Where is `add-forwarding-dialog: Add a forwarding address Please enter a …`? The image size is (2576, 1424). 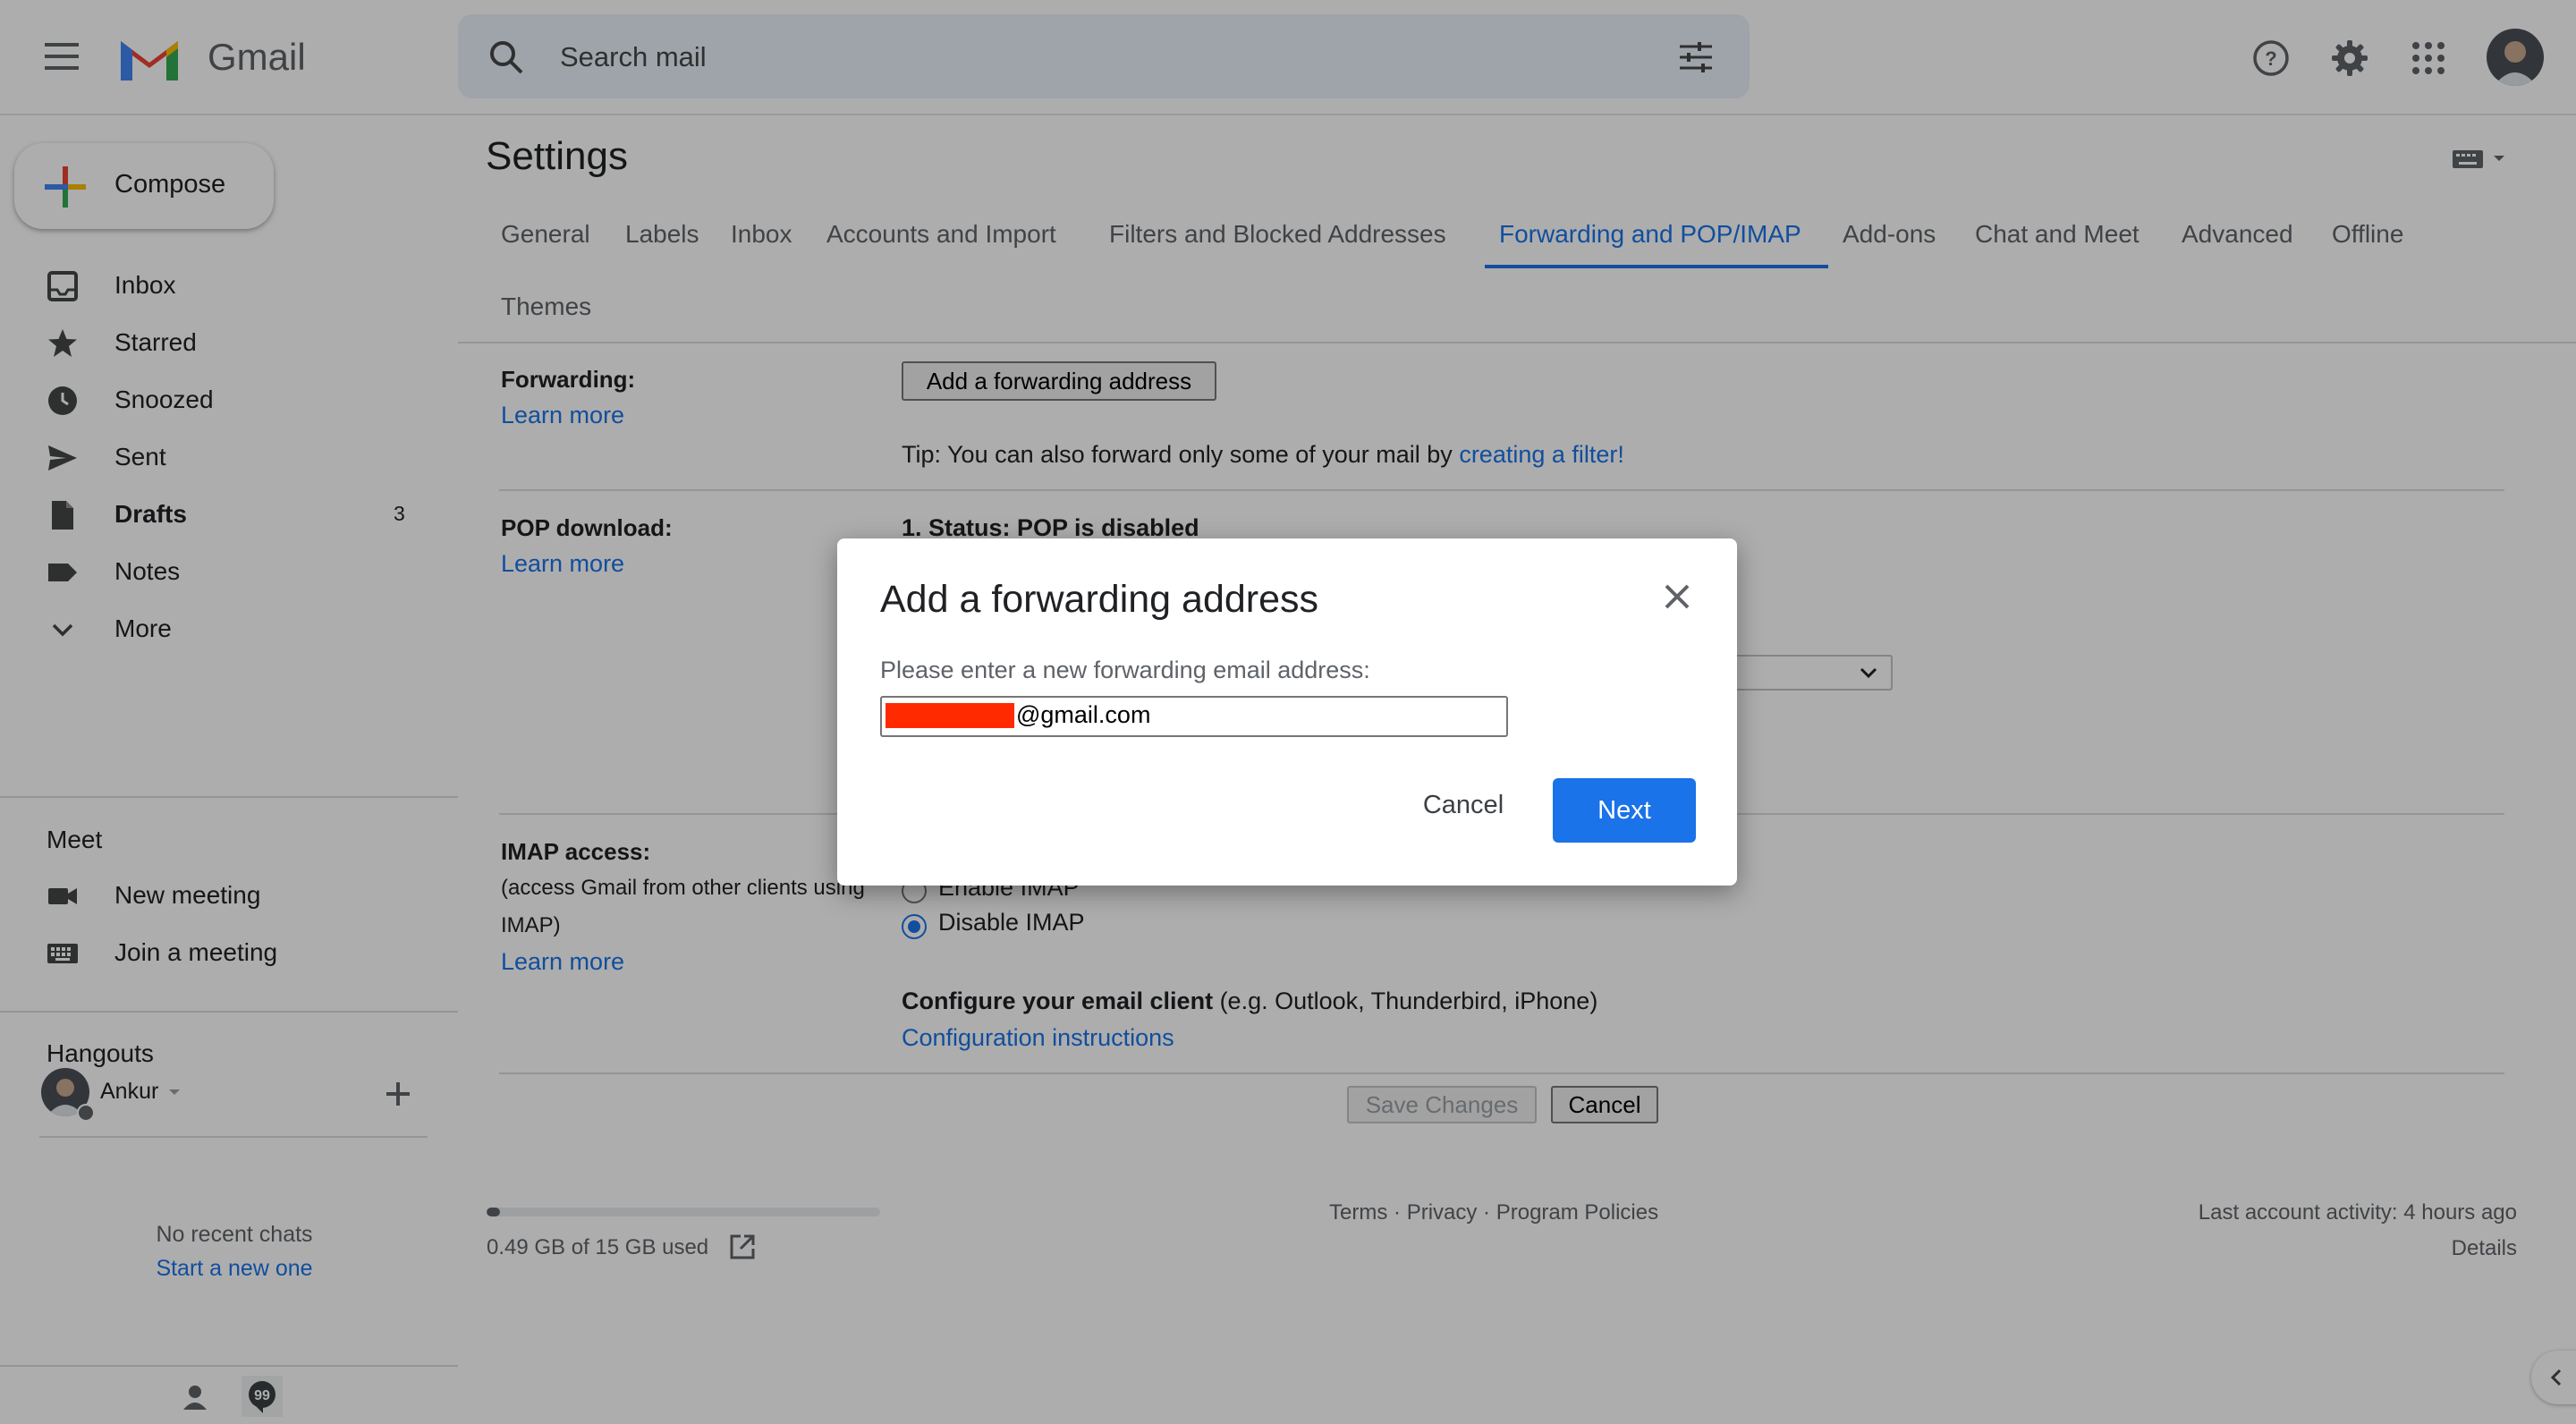 add-forwarding-dialog: Add a forwarding address Please enter a … is located at coordinates (1287, 712).